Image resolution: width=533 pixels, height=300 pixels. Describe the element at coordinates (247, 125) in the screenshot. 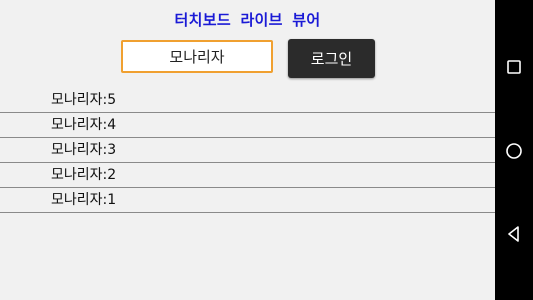

I see `list-item: 모나리자:4` at that location.